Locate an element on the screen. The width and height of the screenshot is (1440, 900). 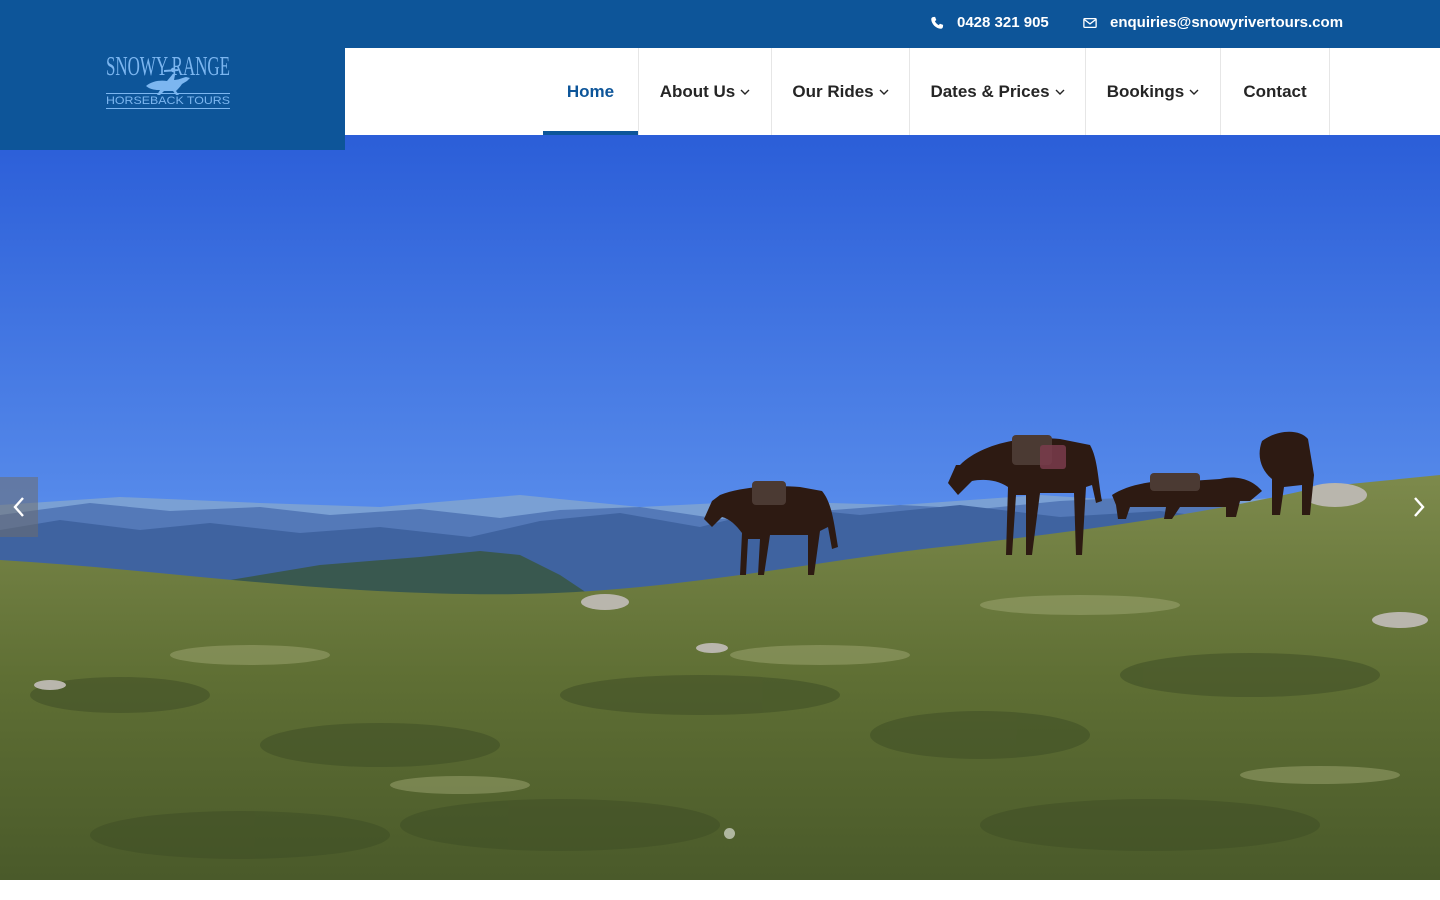
phone-number: 0428 321 905 is located at coordinates (1003, 22).